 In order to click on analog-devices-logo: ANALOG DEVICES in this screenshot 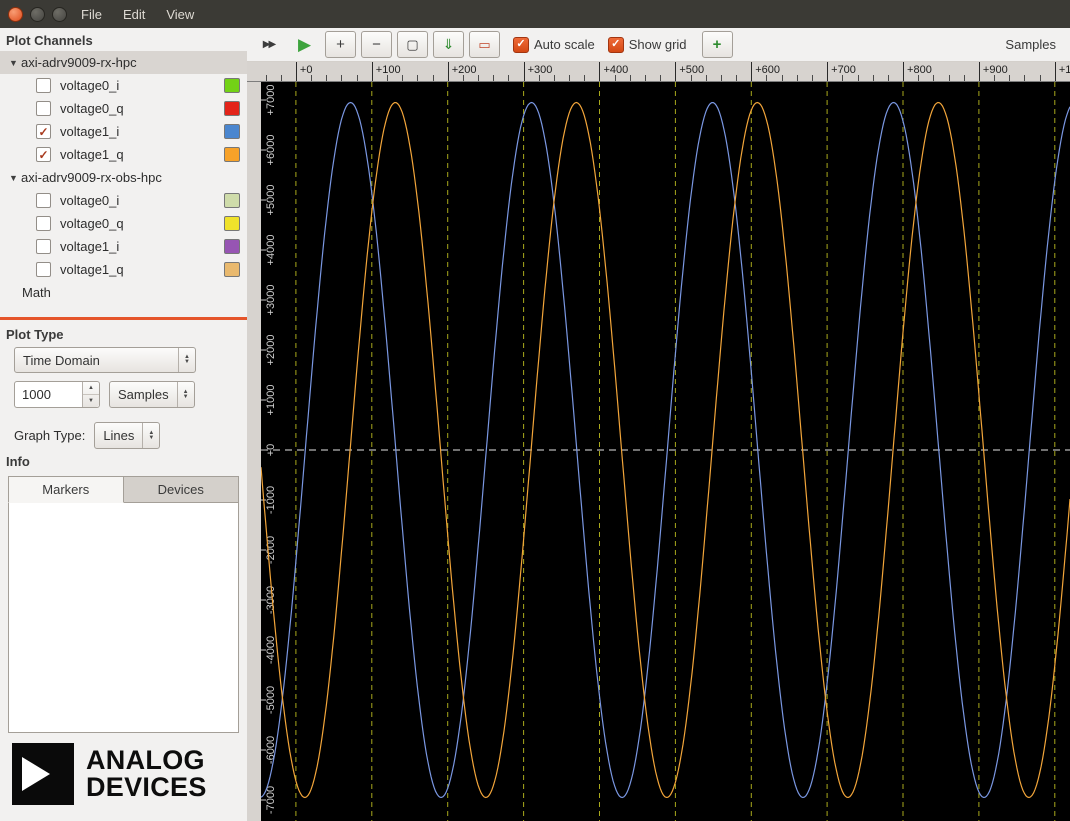, I will do `click(123, 777)`.